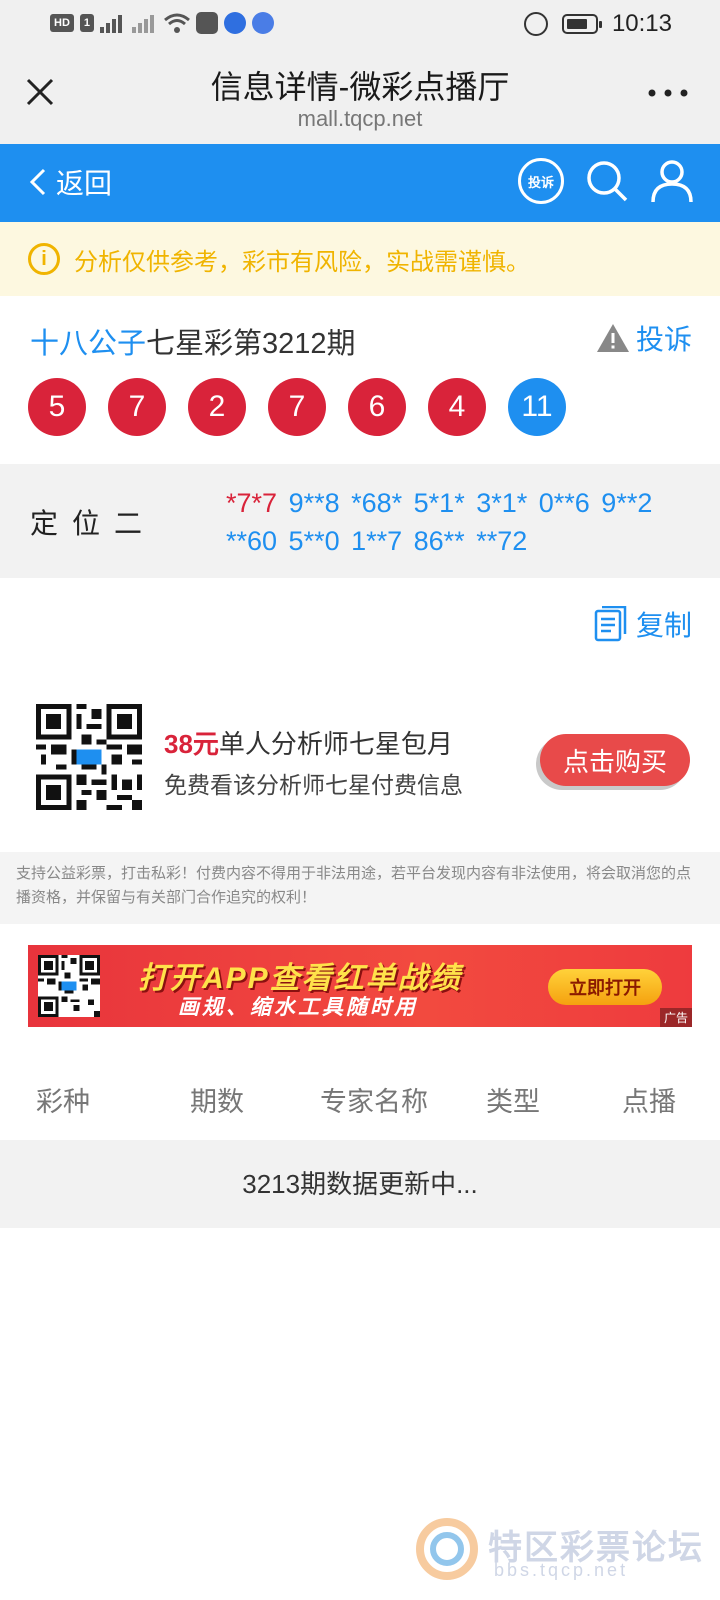 The height and width of the screenshot is (1600, 720). Describe the element at coordinates (457, 407) in the screenshot. I see `red-ball: 4` at that location.